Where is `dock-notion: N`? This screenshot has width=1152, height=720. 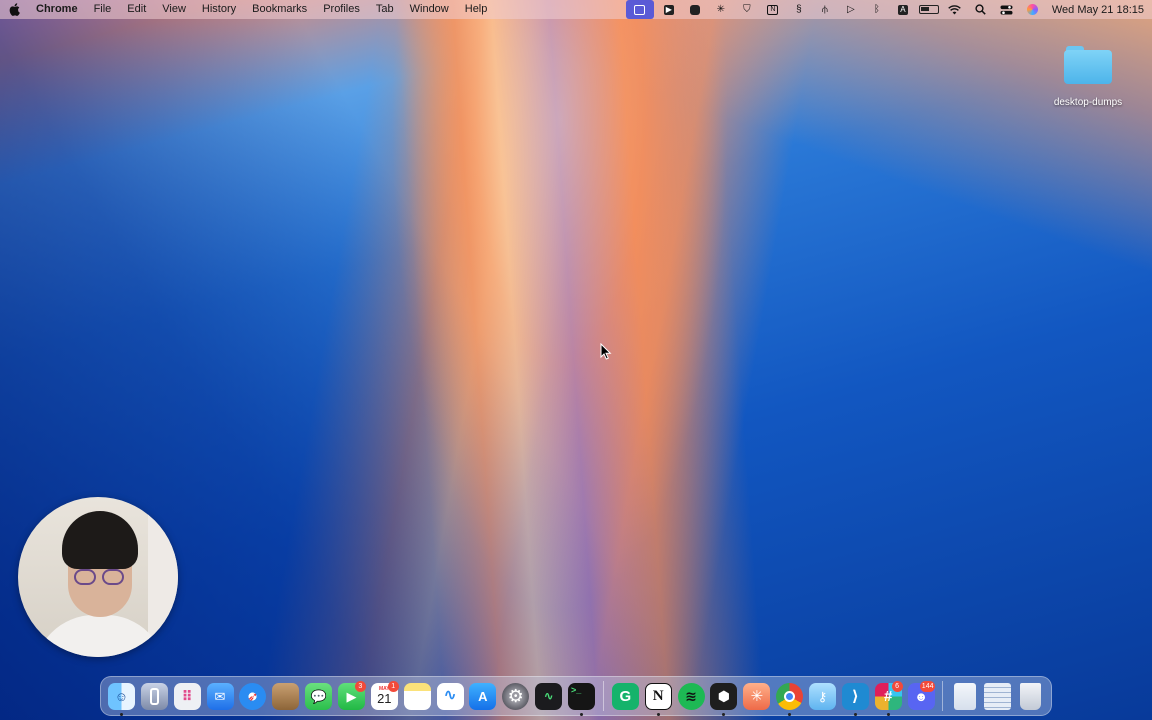 dock-notion: N is located at coordinates (658, 698).